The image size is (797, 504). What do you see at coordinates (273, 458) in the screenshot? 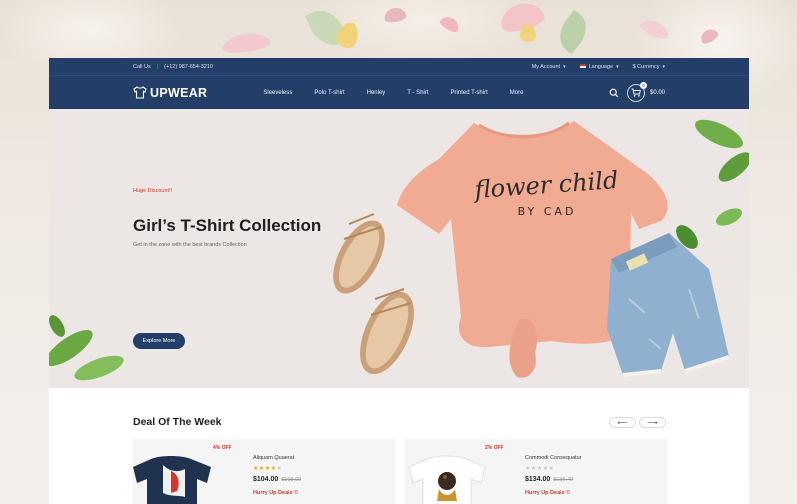
I see `product-name: Aliquam Quaerat` at bounding box center [273, 458].